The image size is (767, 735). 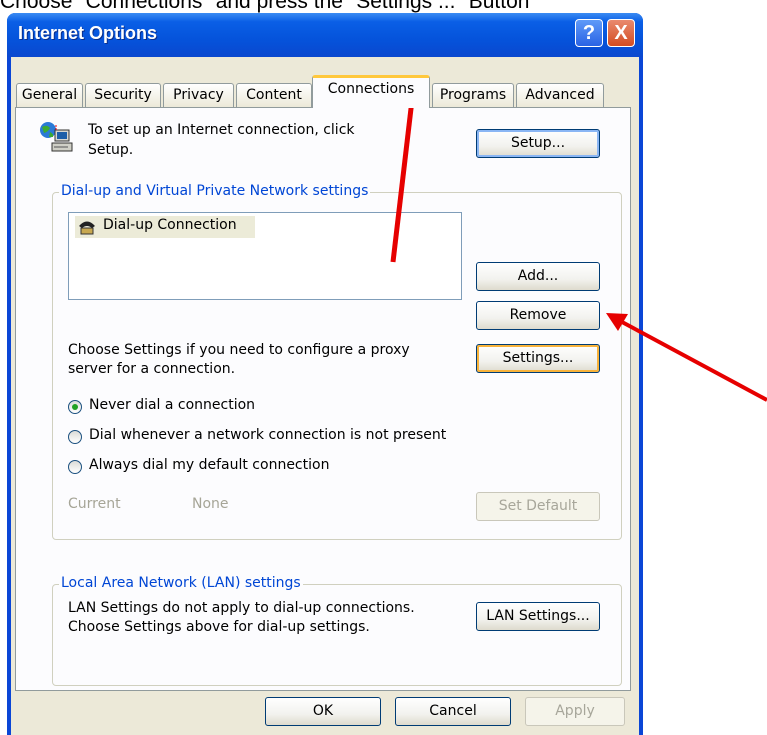 I want to click on tab-connections: Connections, so click(x=371, y=91).